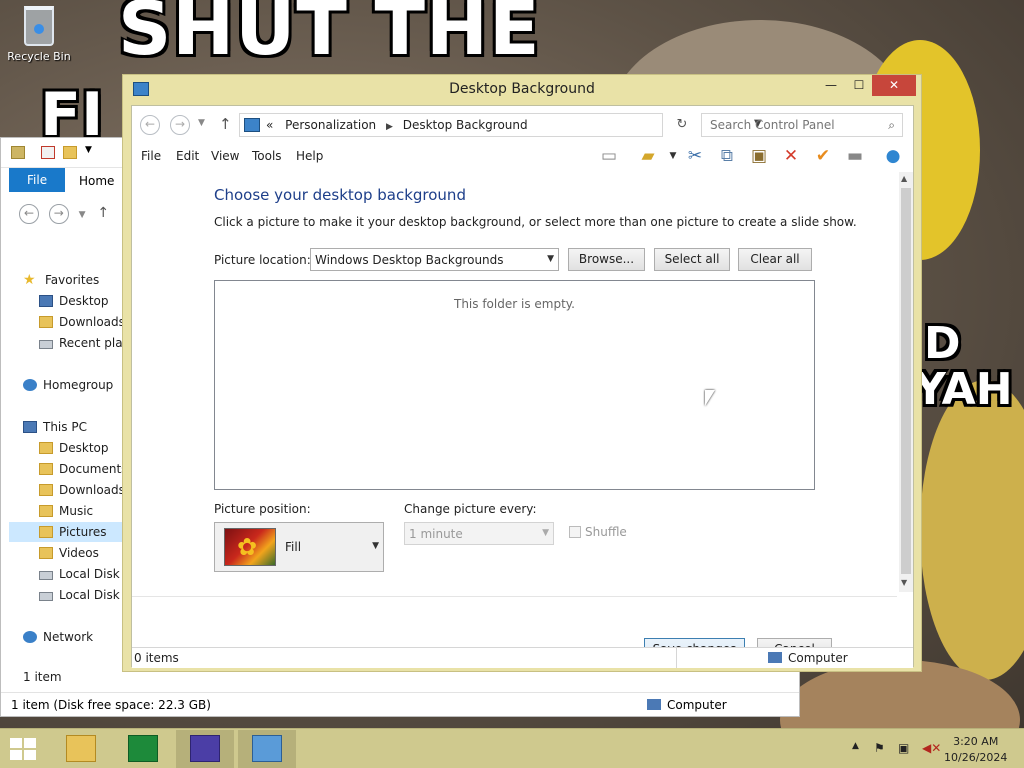 This screenshot has width=1024, height=768. Describe the element at coordinates (309, 156) in the screenshot. I see `menu-help: Help` at that location.